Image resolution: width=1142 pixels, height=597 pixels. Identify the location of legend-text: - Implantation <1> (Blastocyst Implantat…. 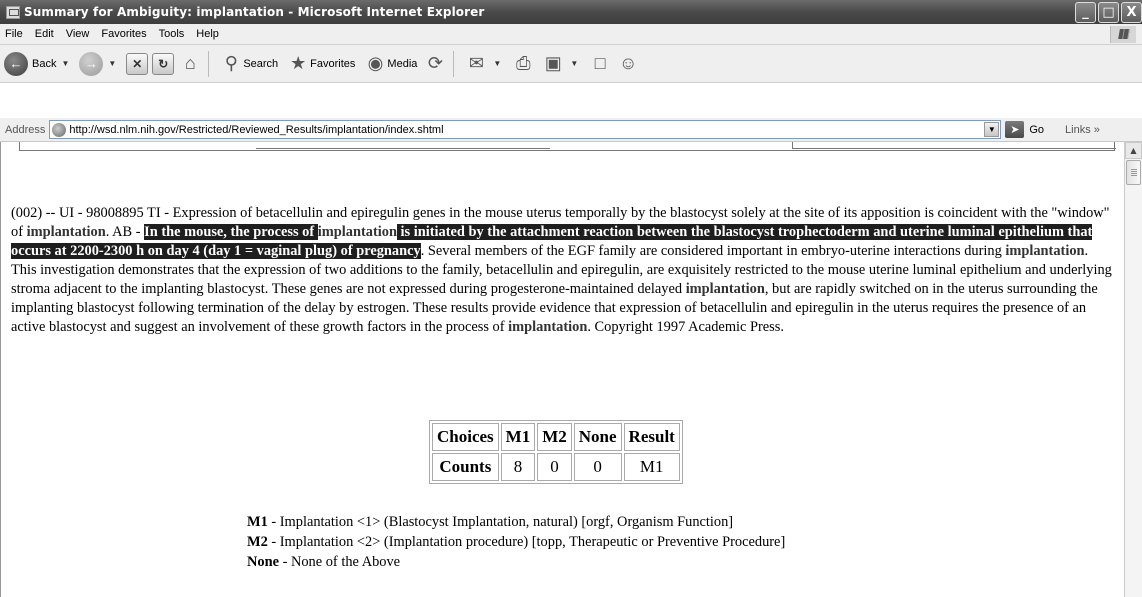
(500, 522).